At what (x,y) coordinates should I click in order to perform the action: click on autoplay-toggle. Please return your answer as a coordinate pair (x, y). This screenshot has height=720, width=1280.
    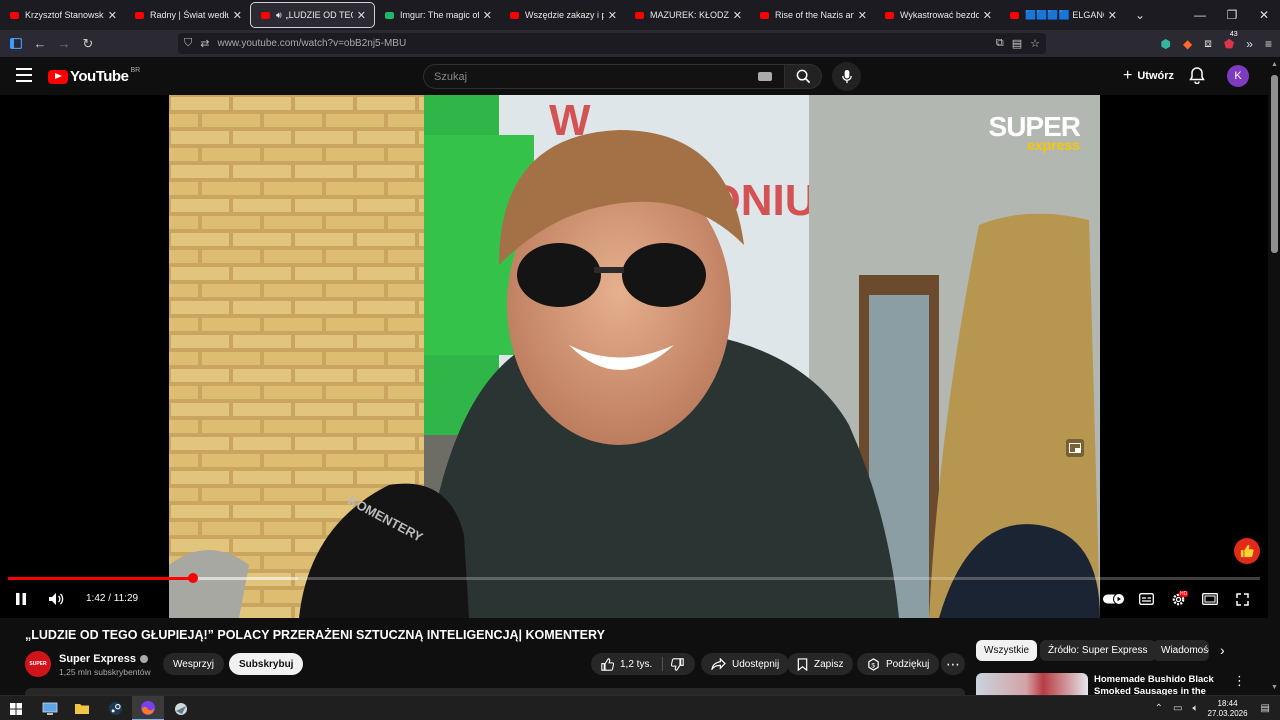
    Looking at the image, I should click on (1114, 599).